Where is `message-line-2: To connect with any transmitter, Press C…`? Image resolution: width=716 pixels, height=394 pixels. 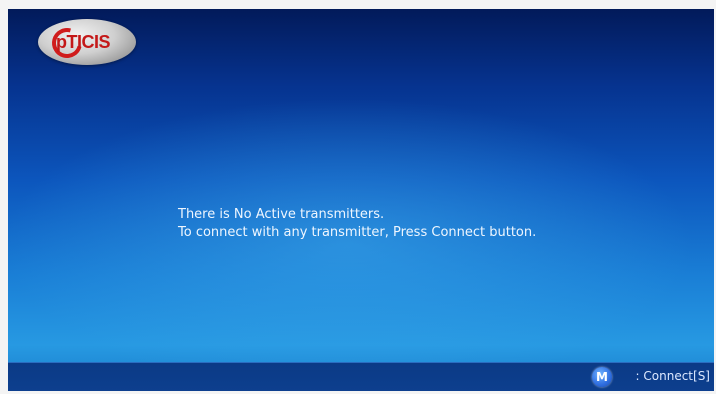 message-line-2: To connect with any transmitter, Press C… is located at coordinates (357, 232).